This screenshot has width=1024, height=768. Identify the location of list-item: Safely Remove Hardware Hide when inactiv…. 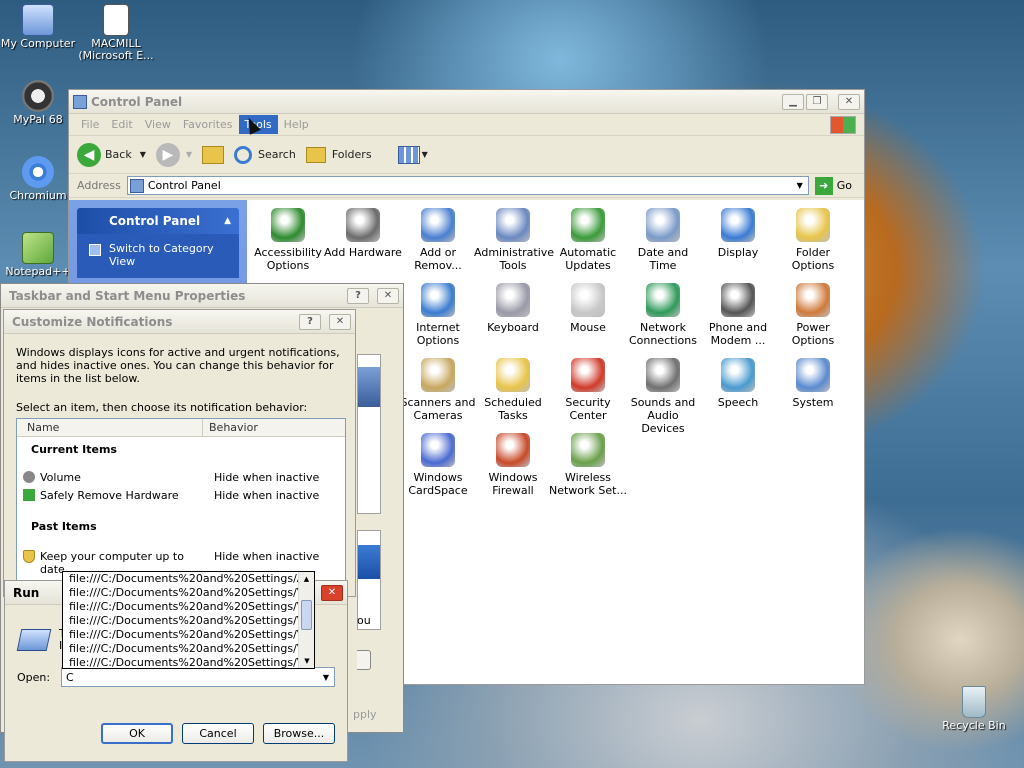
(183, 495).